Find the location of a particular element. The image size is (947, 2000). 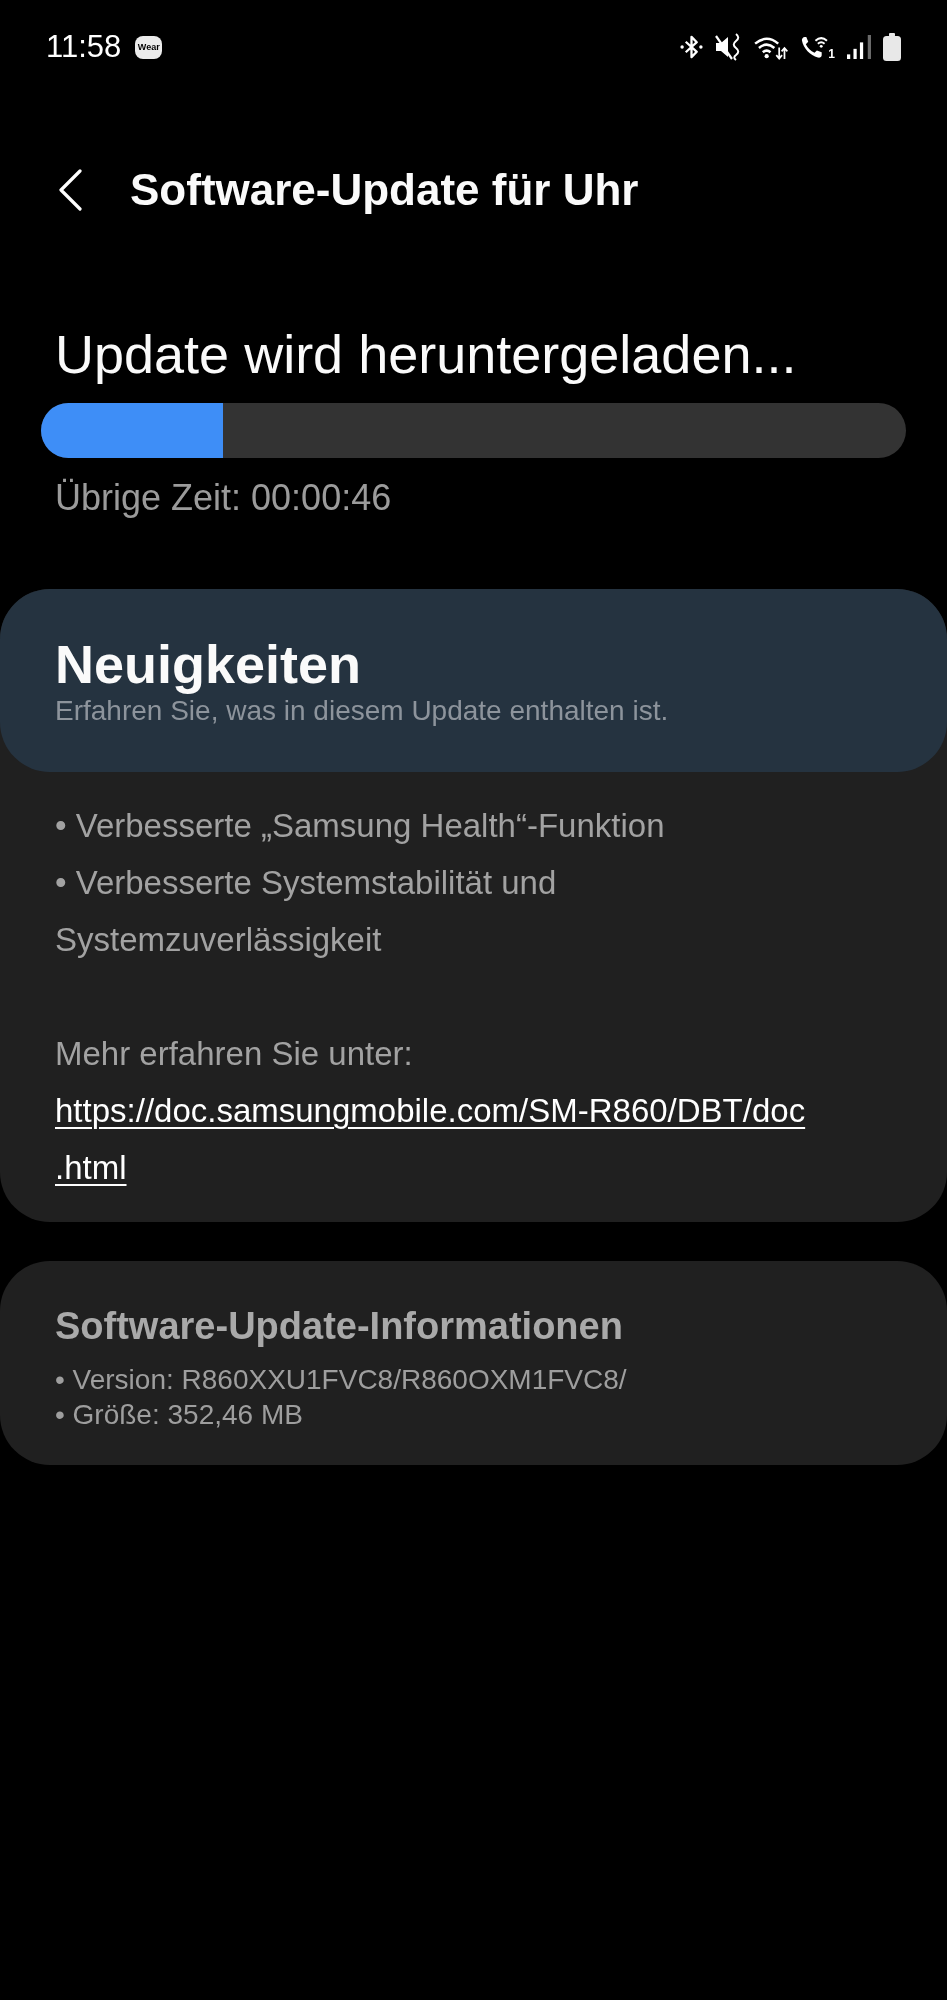

phone-wifi-icon is located at coordinates (814, 47).